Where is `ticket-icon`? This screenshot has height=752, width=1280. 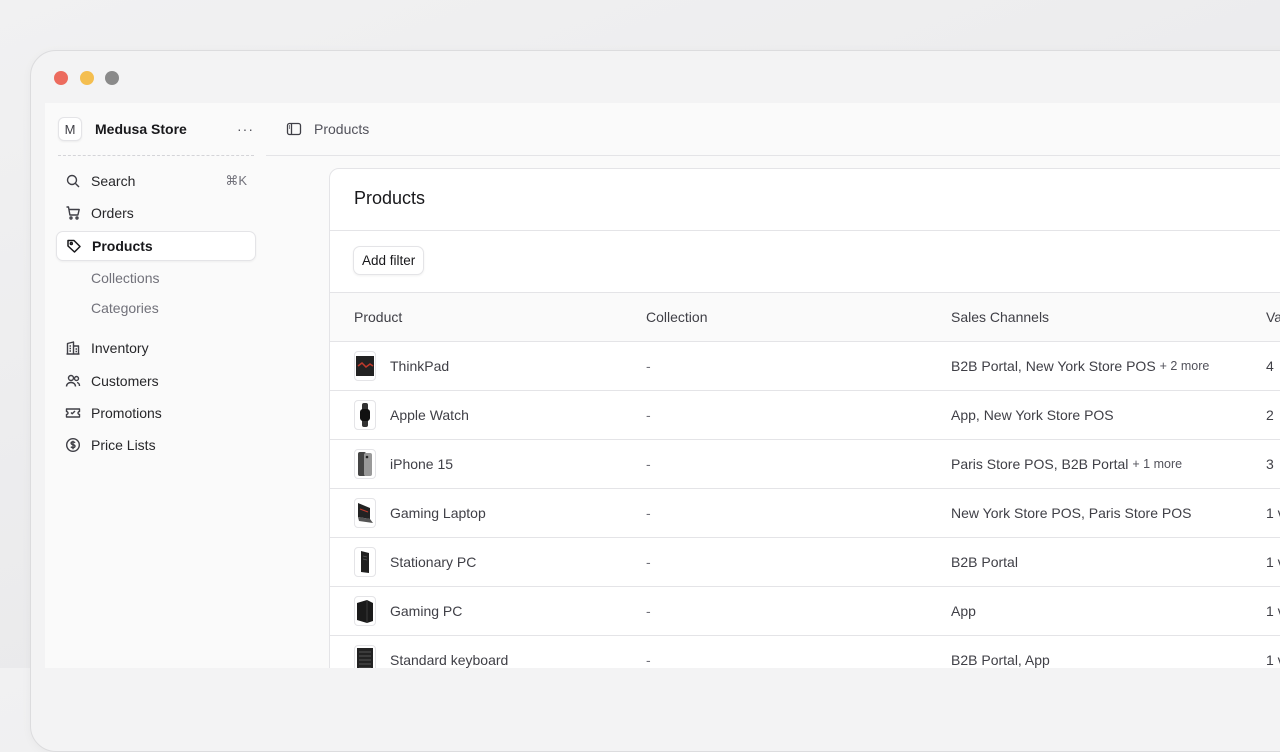
ticket-icon is located at coordinates (73, 413).